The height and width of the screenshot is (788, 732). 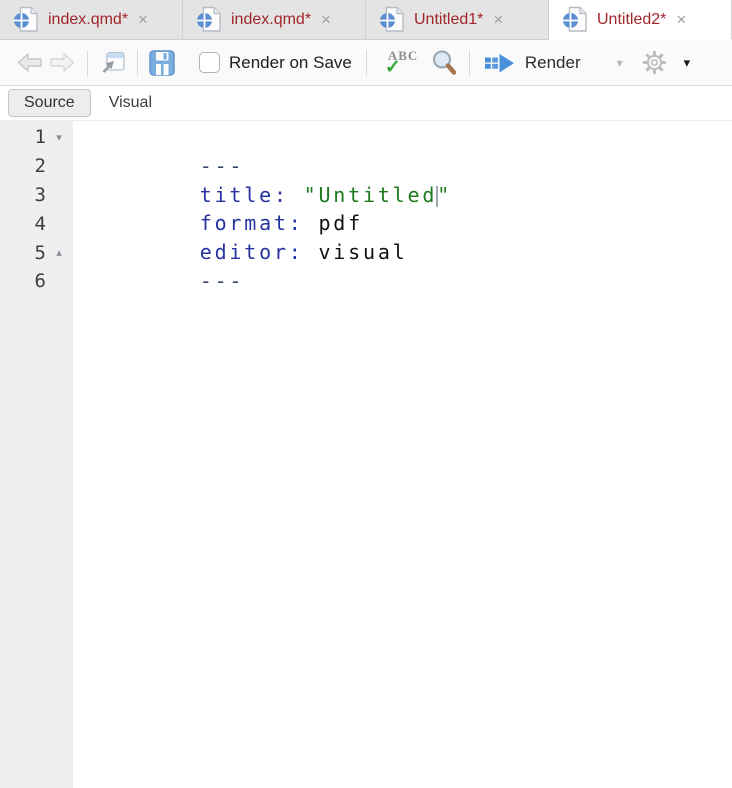 What do you see at coordinates (687, 63) in the screenshot?
I see `more-options-caret-icon: ▾` at bounding box center [687, 63].